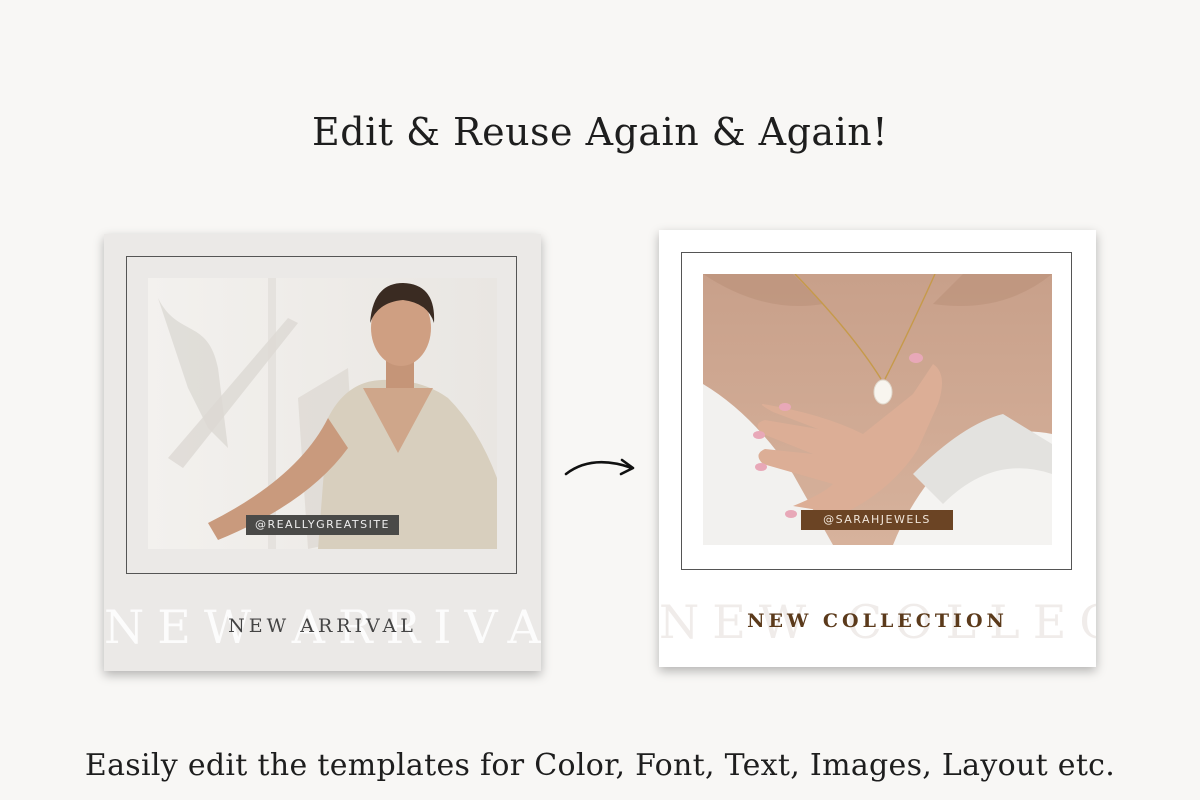 The width and height of the screenshot is (1200, 800). What do you see at coordinates (877, 409) in the screenshot?
I see `jewelry-photo` at bounding box center [877, 409].